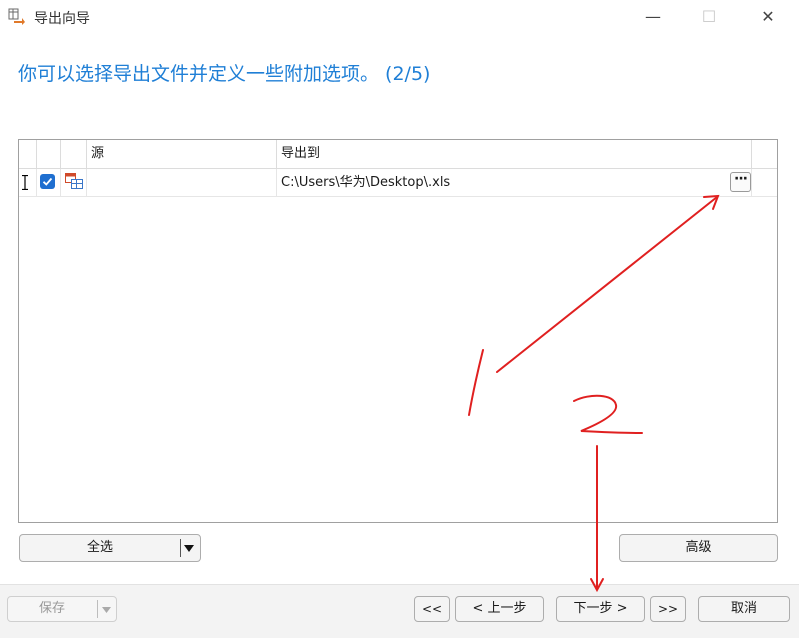 This screenshot has width=799, height=638. I want to click on minimize-button: —, so click(653, 17).